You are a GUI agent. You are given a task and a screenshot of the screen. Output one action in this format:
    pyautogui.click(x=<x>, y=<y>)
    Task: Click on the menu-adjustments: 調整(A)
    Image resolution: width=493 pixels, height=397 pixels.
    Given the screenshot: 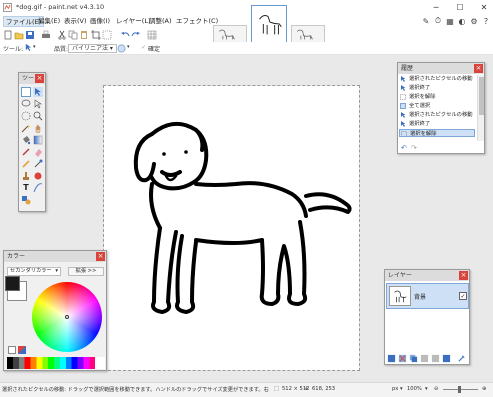 What is the action you would take?
    pyautogui.click(x=160, y=21)
    